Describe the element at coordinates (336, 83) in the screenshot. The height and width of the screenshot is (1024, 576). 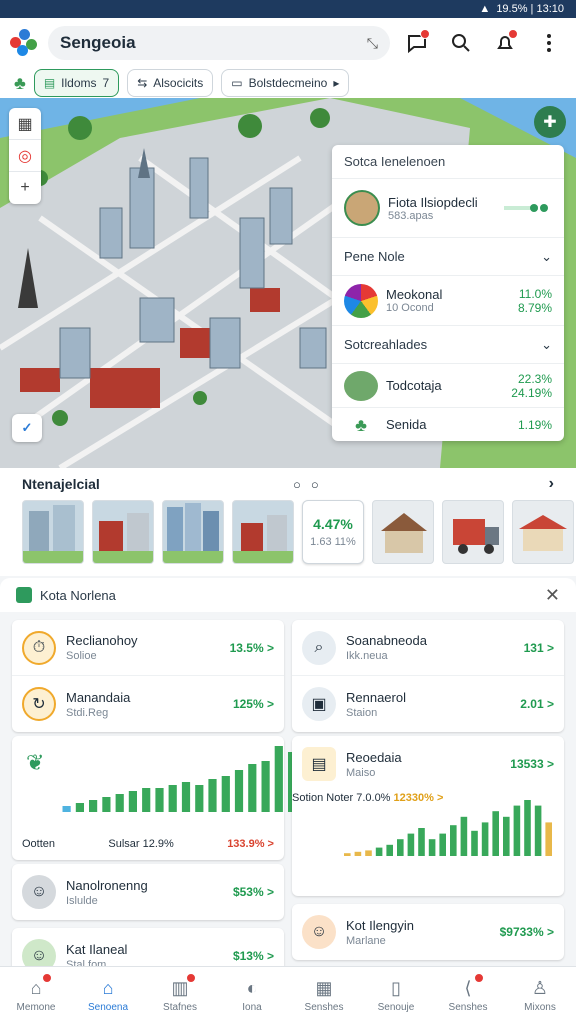
I see `filter-chip-suffix: ▸` at that location.